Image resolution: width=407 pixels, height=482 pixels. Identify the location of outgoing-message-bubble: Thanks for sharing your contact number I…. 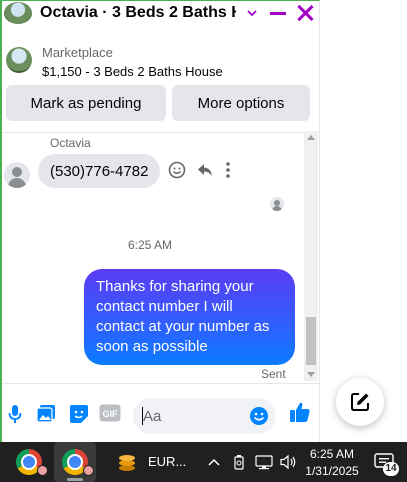
(189, 317).